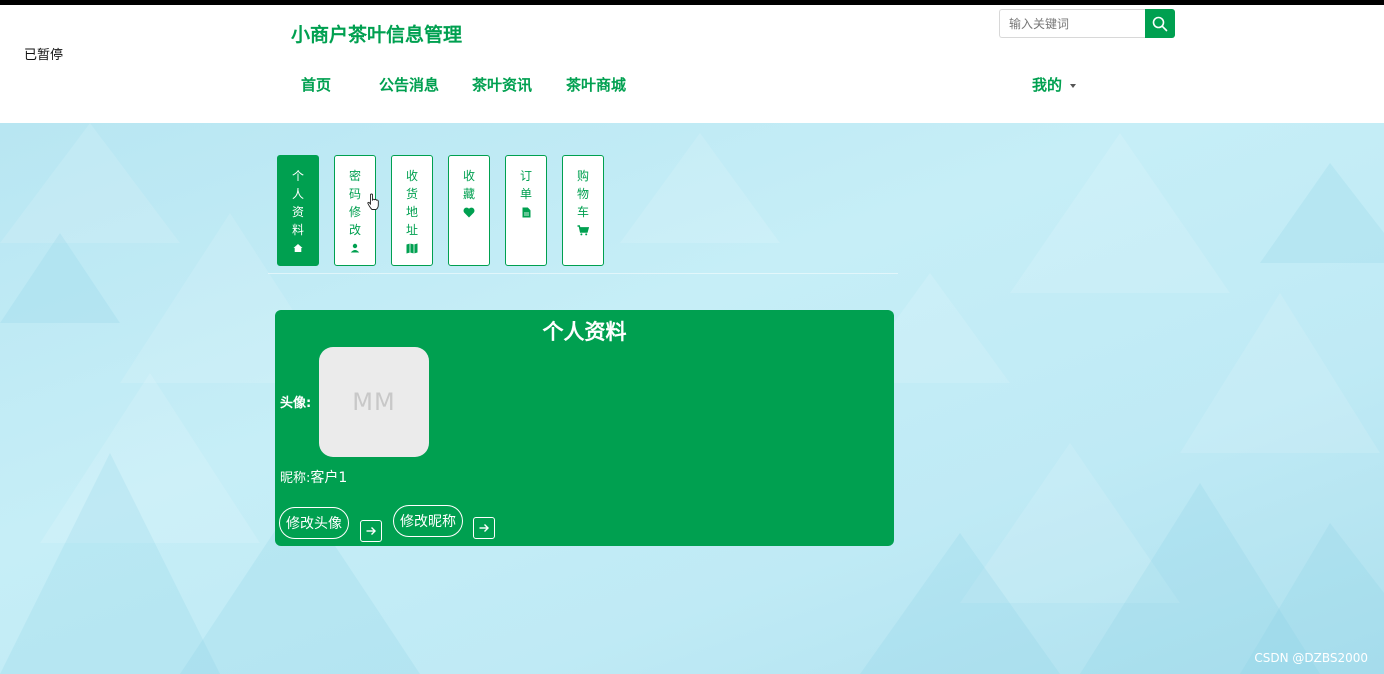 Image resolution: width=1384 pixels, height=674 pixels. What do you see at coordinates (297, 203) in the screenshot?
I see `tab-profile-label: 个人资料` at bounding box center [297, 203].